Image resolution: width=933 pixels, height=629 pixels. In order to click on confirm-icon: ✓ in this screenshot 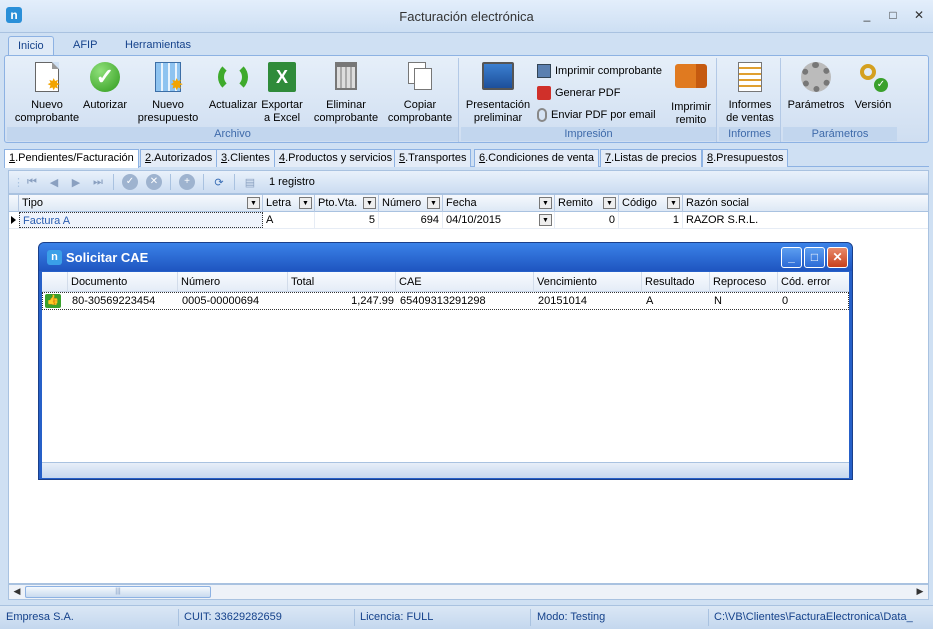, I will do `click(130, 182)`.